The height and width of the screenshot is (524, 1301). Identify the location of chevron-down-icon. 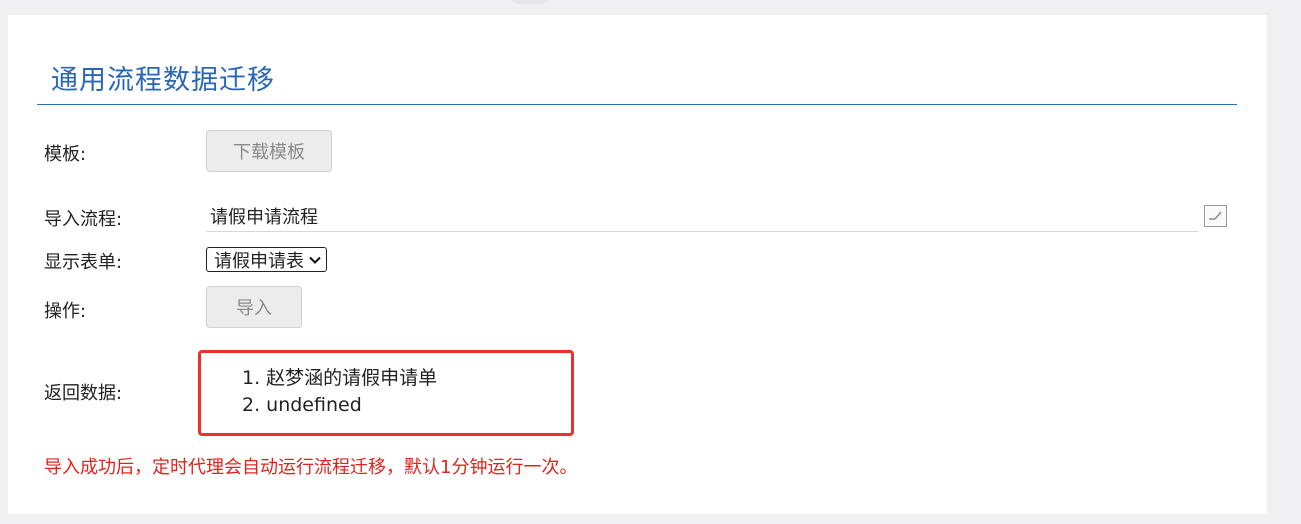
(315, 260).